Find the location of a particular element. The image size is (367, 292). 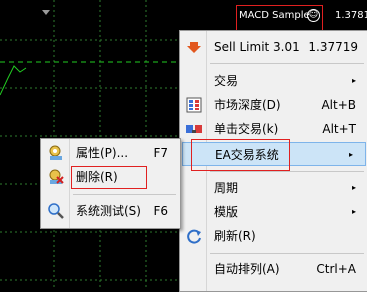

menu-item-label: Sell Limit 3.01 is located at coordinates (257, 47).